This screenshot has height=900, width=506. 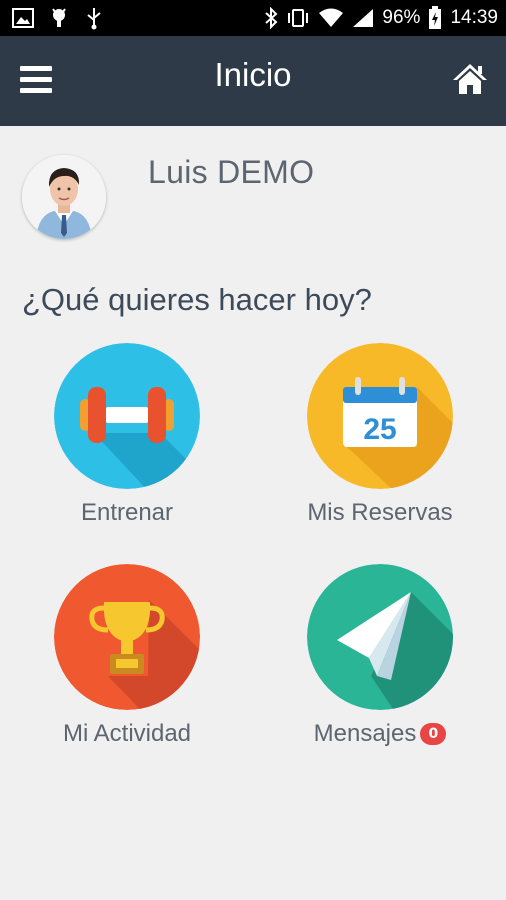 What do you see at coordinates (23, 18) in the screenshot?
I see `gallery-notification-icon` at bounding box center [23, 18].